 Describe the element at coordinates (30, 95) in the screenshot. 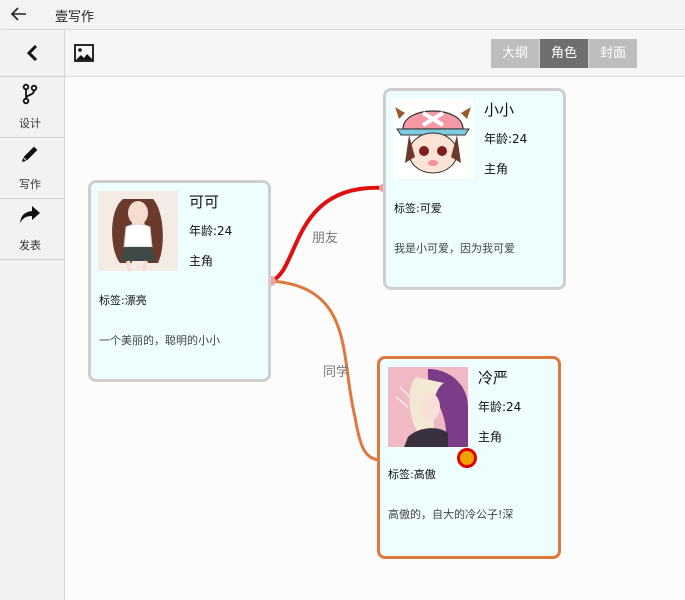

I see `branch-icon` at that location.